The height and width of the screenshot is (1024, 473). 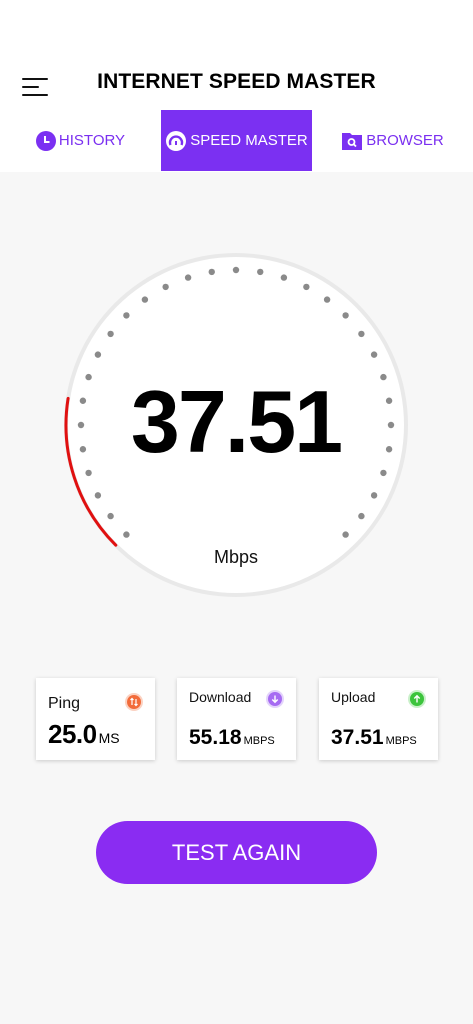 What do you see at coordinates (357, 737) in the screenshot?
I see `upload-value: 37.51` at bounding box center [357, 737].